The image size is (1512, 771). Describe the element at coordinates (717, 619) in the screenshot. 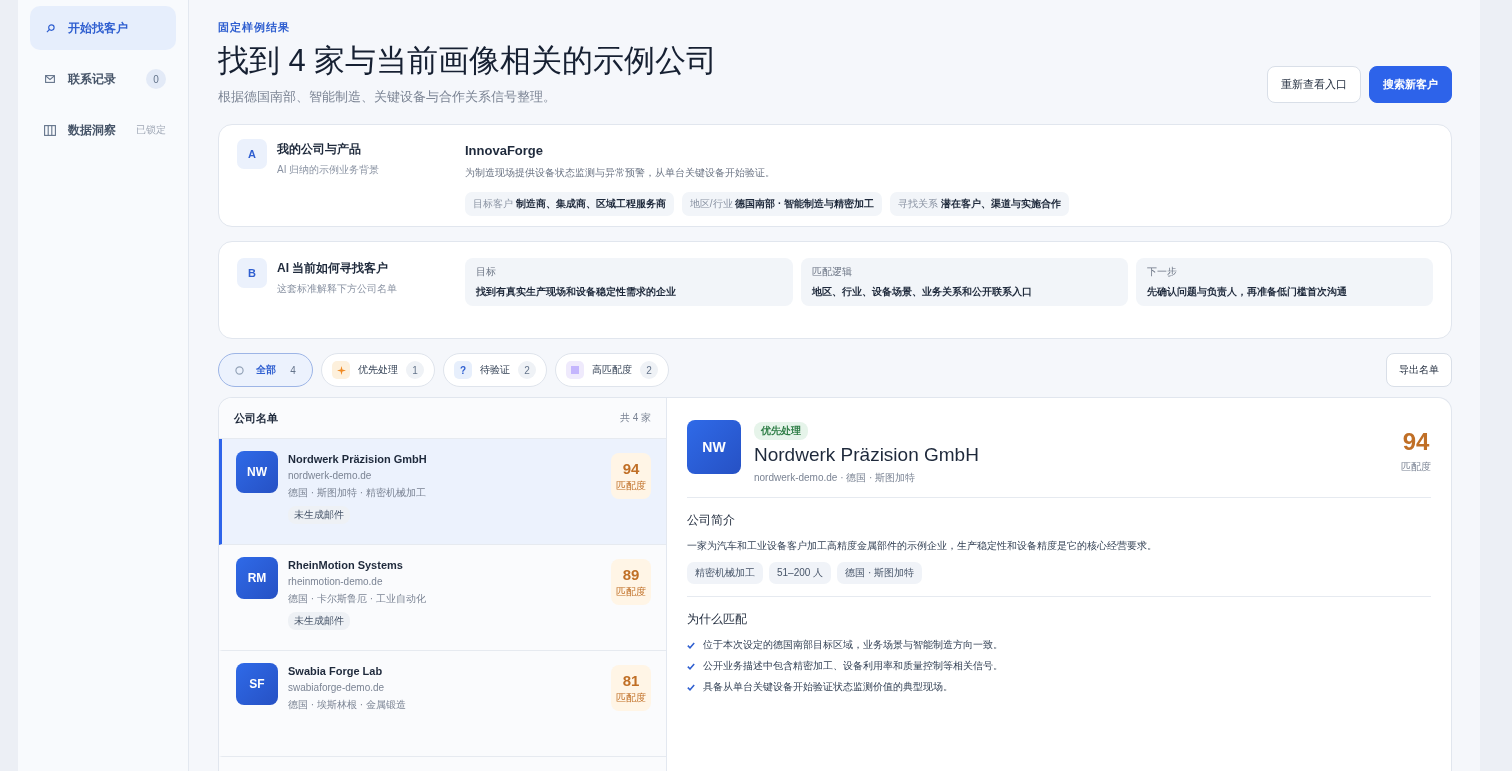

I see `section-title: 为什么匹配` at that location.